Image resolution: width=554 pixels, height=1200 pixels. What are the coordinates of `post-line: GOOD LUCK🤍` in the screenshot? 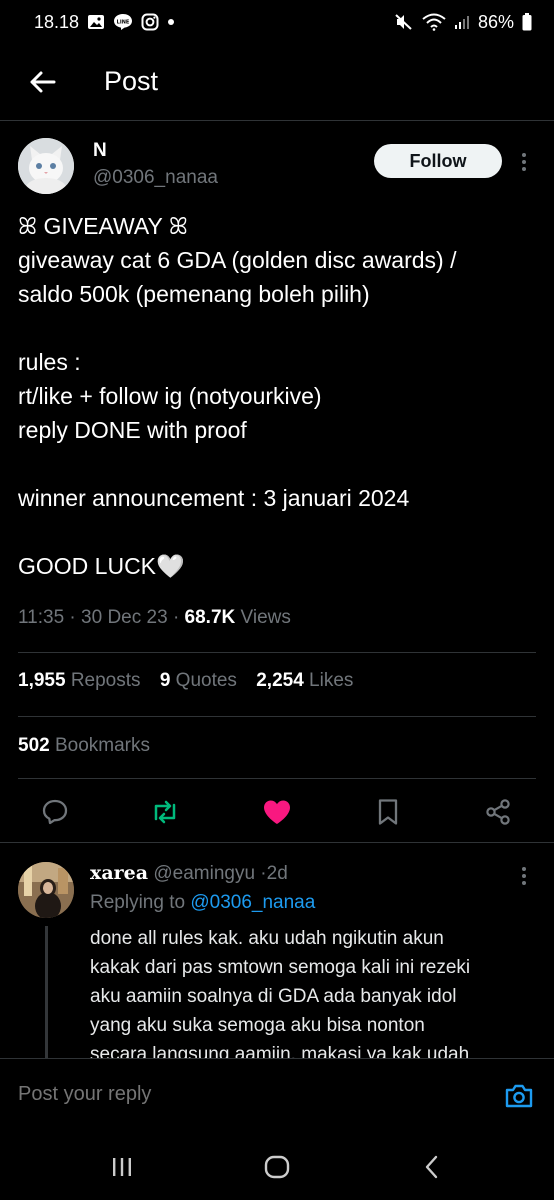 It's located at (101, 566).